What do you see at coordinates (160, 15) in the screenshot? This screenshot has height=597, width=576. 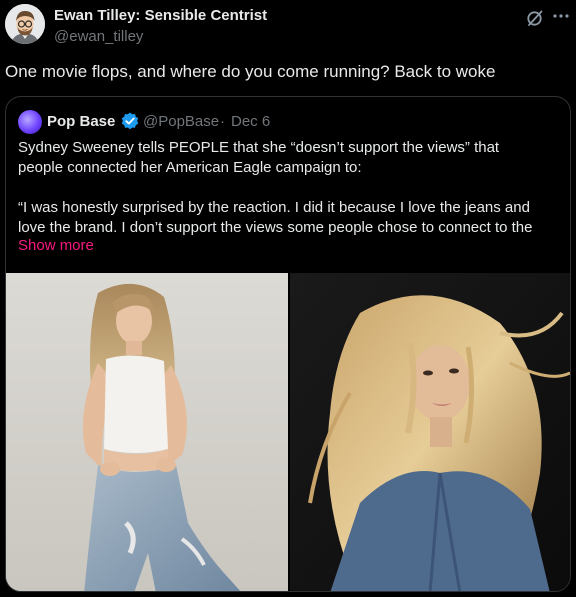 I see `author-name: Ewan Tilley: Sensible Centrist` at bounding box center [160, 15].